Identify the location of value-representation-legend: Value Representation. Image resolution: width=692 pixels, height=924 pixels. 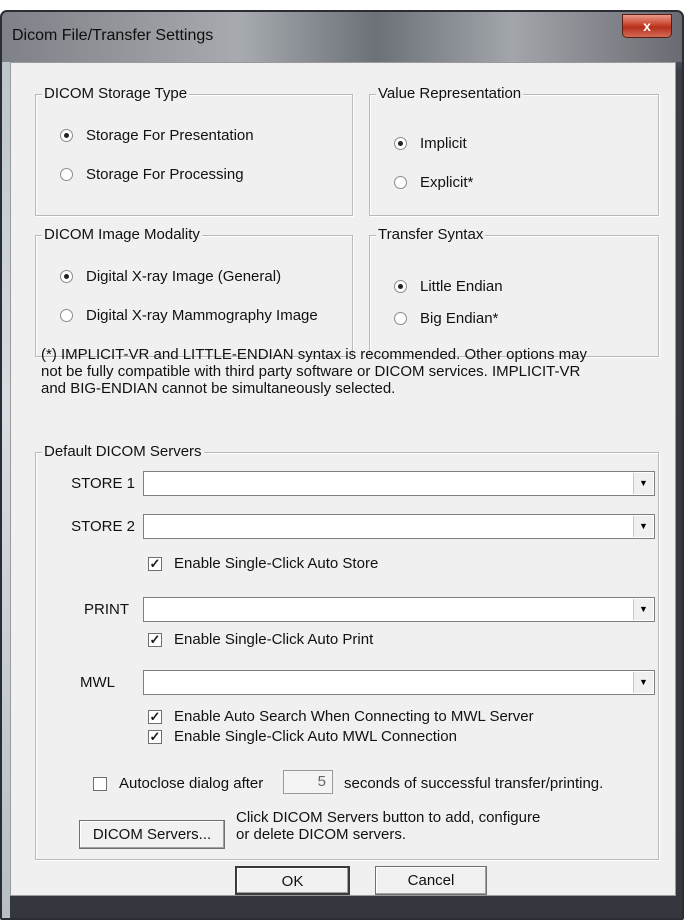
(450, 94).